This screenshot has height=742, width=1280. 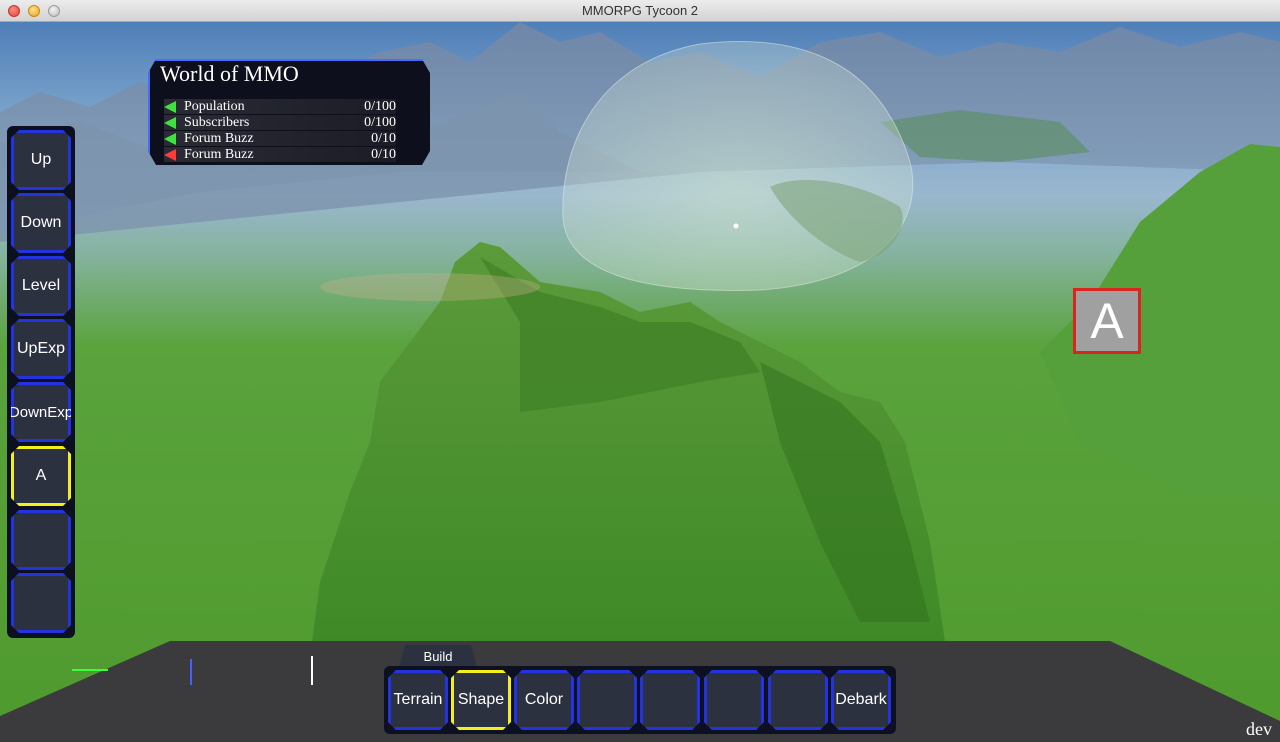 What do you see at coordinates (1259, 729) in the screenshot?
I see `dev-build-label: dev` at bounding box center [1259, 729].